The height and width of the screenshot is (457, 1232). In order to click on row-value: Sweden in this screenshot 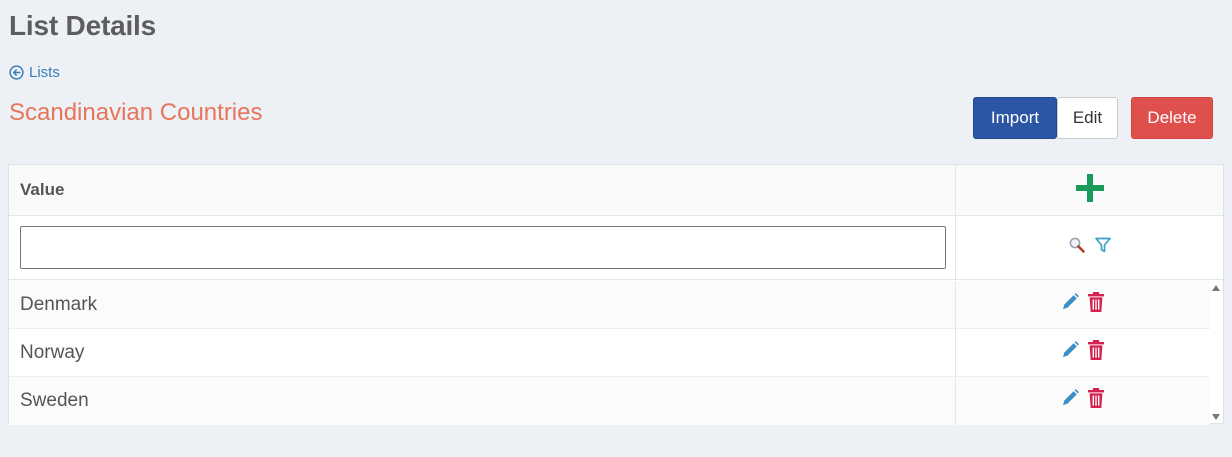, I will do `click(482, 401)`.